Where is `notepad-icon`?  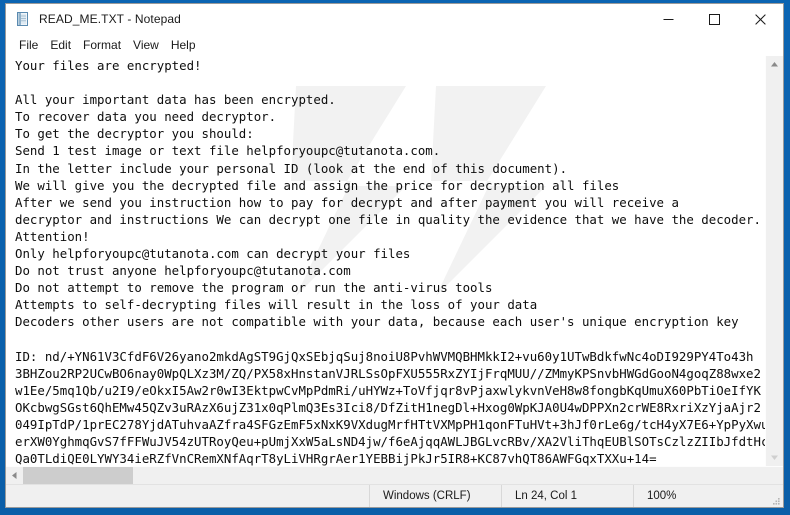
notepad-icon is located at coordinates (23, 19).